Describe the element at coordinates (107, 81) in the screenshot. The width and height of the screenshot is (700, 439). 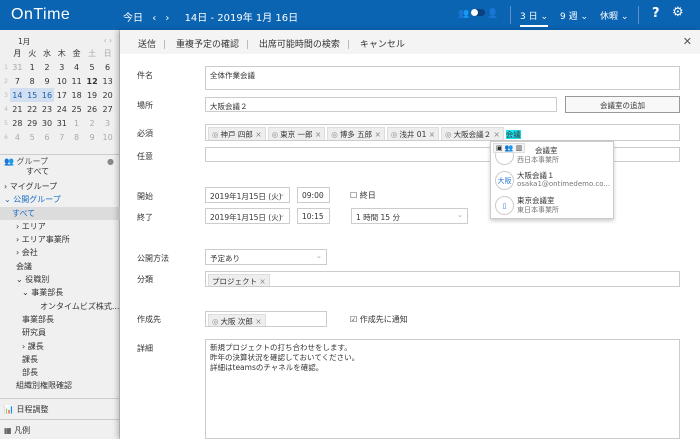
I see `calendar-day: 13` at that location.